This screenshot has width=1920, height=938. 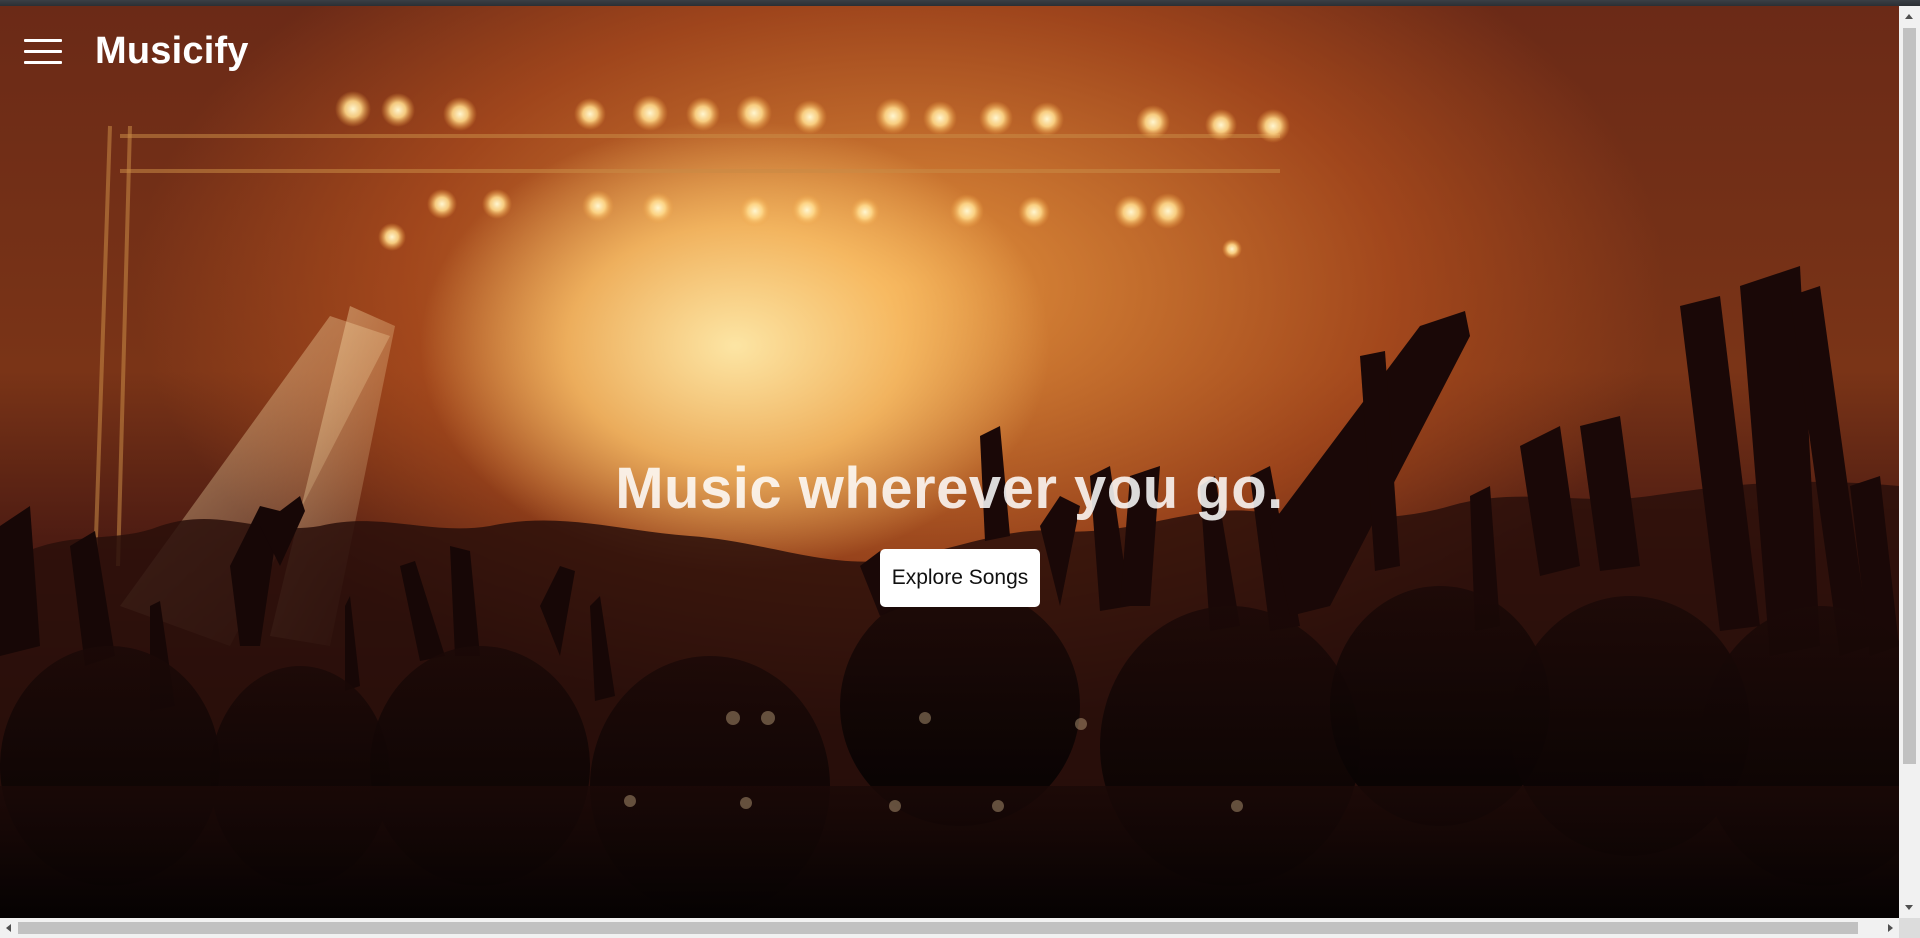 What do you see at coordinates (1890, 928) in the screenshot?
I see `scroll-right-arrow-icon` at bounding box center [1890, 928].